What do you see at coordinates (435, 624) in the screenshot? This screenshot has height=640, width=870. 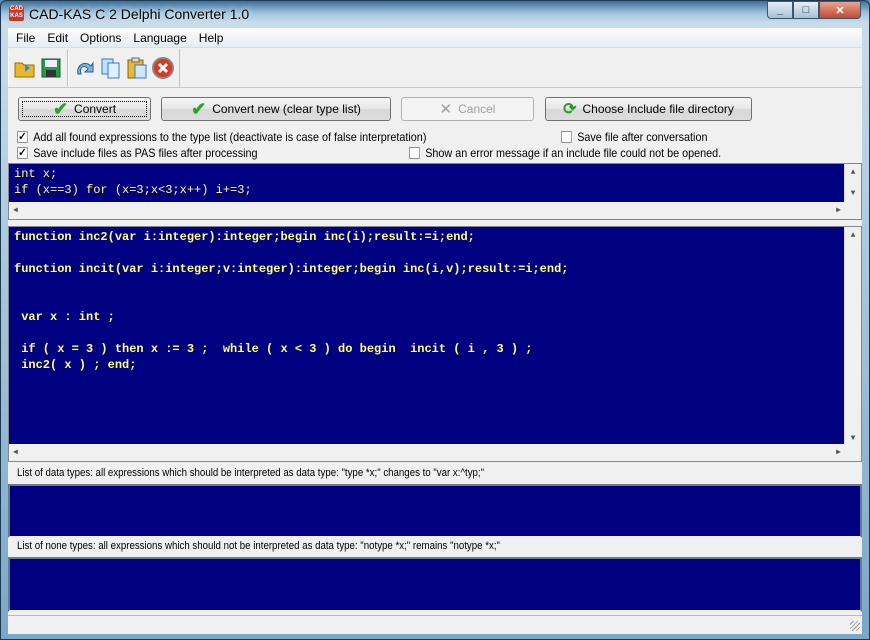 I see `status-bar` at bounding box center [435, 624].